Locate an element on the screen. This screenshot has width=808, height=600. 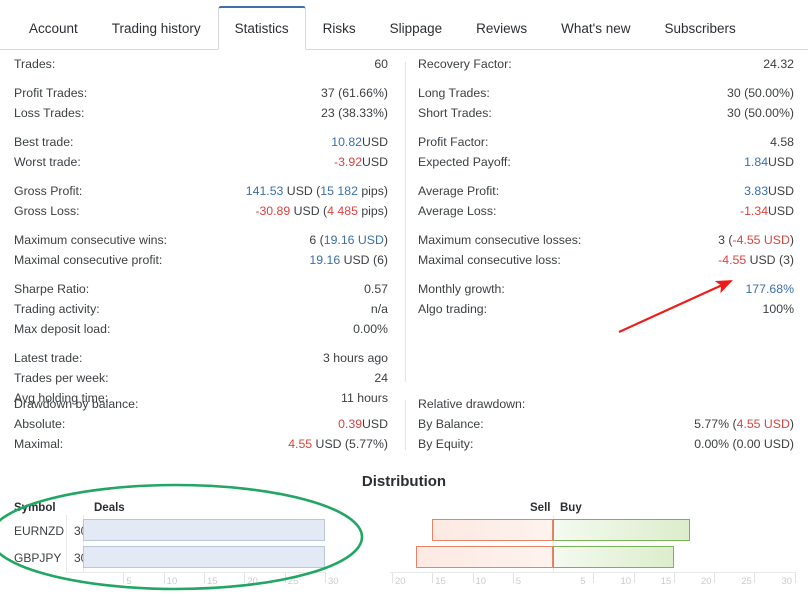
bar-deals is located at coordinates (204, 530).